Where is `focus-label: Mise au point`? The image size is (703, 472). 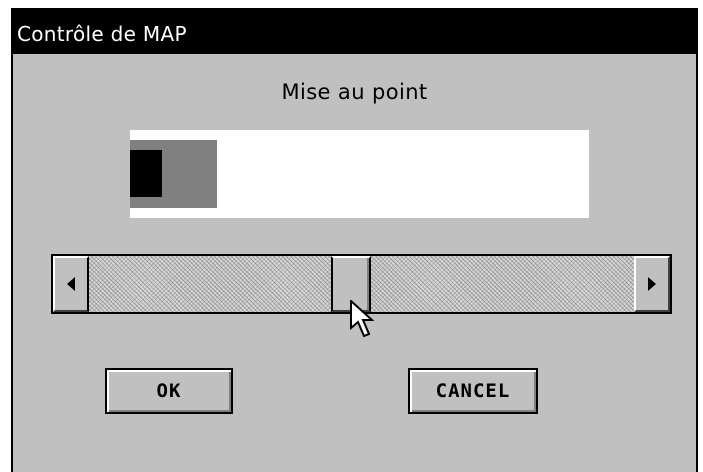
focus-label: Mise au point is located at coordinates (354, 92).